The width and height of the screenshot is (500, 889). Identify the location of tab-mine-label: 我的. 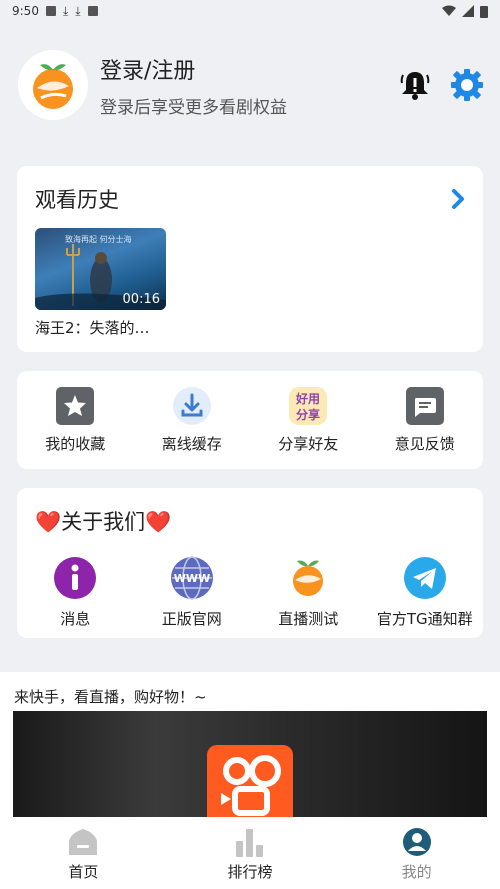
(416, 872).